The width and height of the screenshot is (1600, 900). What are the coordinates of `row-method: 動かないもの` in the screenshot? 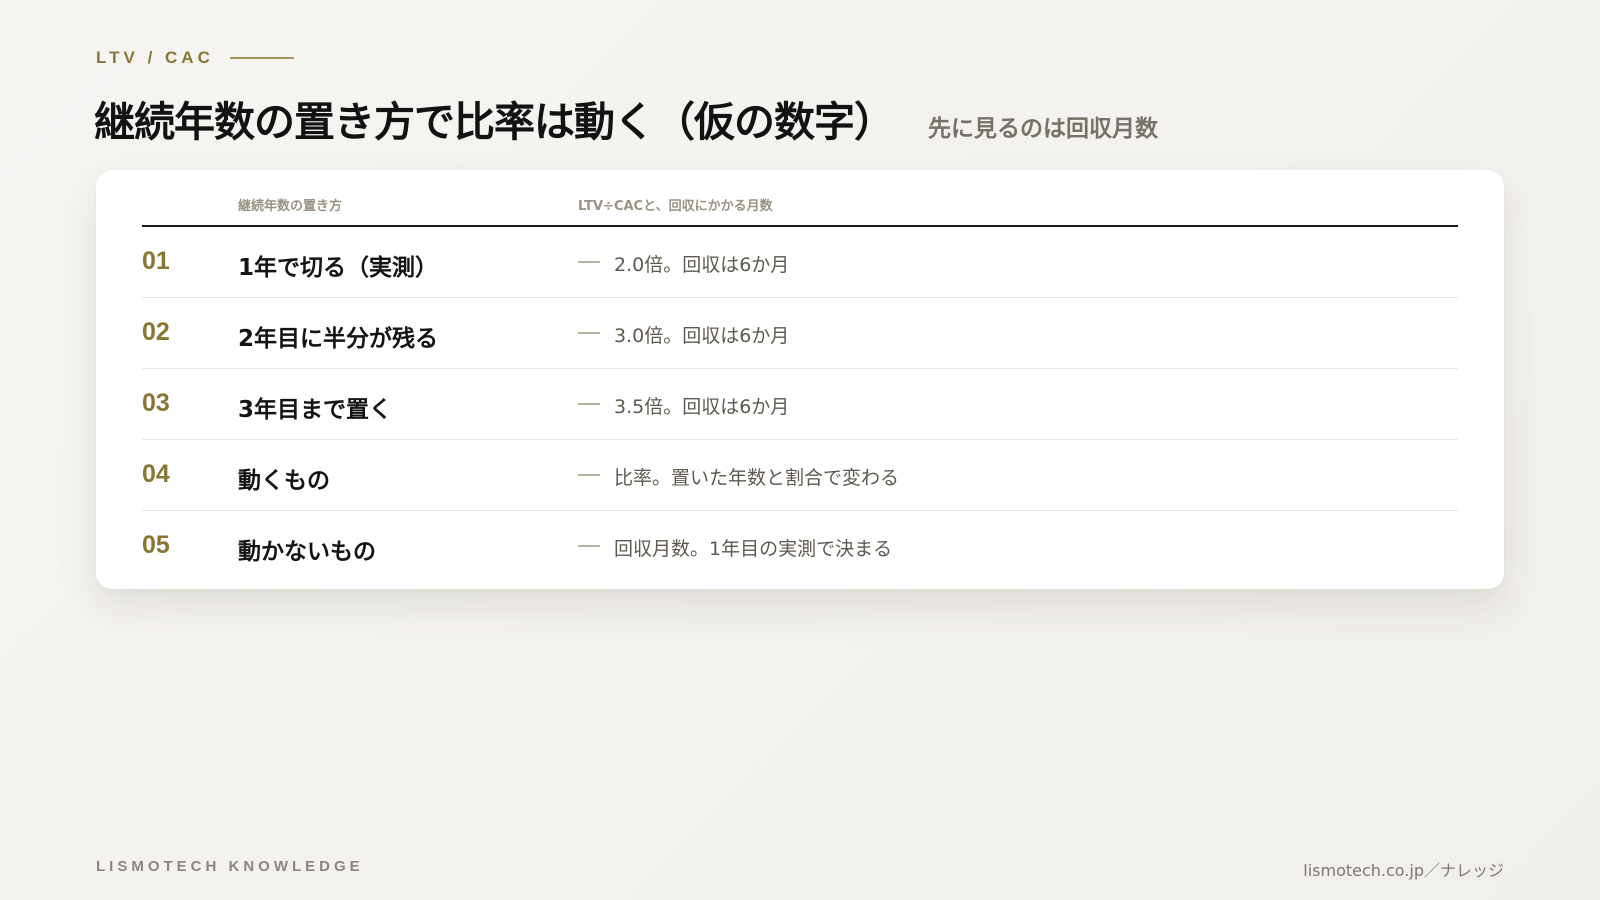 It's located at (307, 552).